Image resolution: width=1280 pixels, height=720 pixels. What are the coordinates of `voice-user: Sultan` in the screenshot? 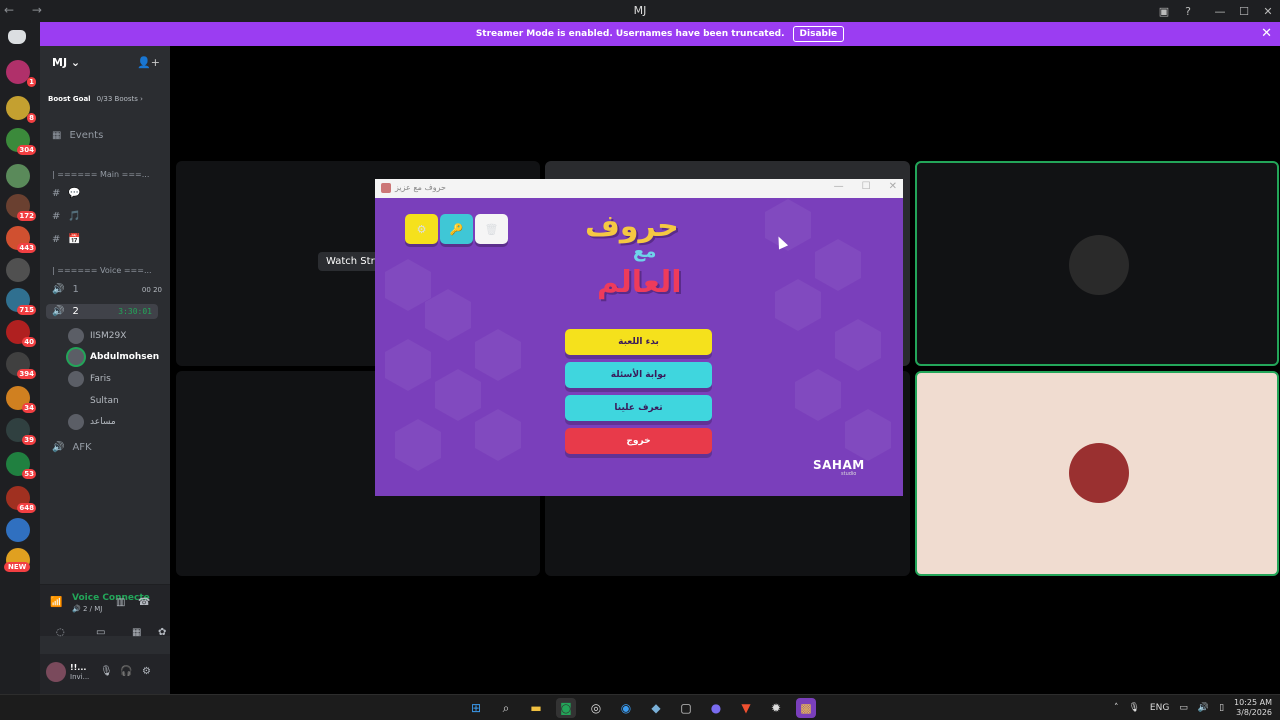 It's located at (93, 401).